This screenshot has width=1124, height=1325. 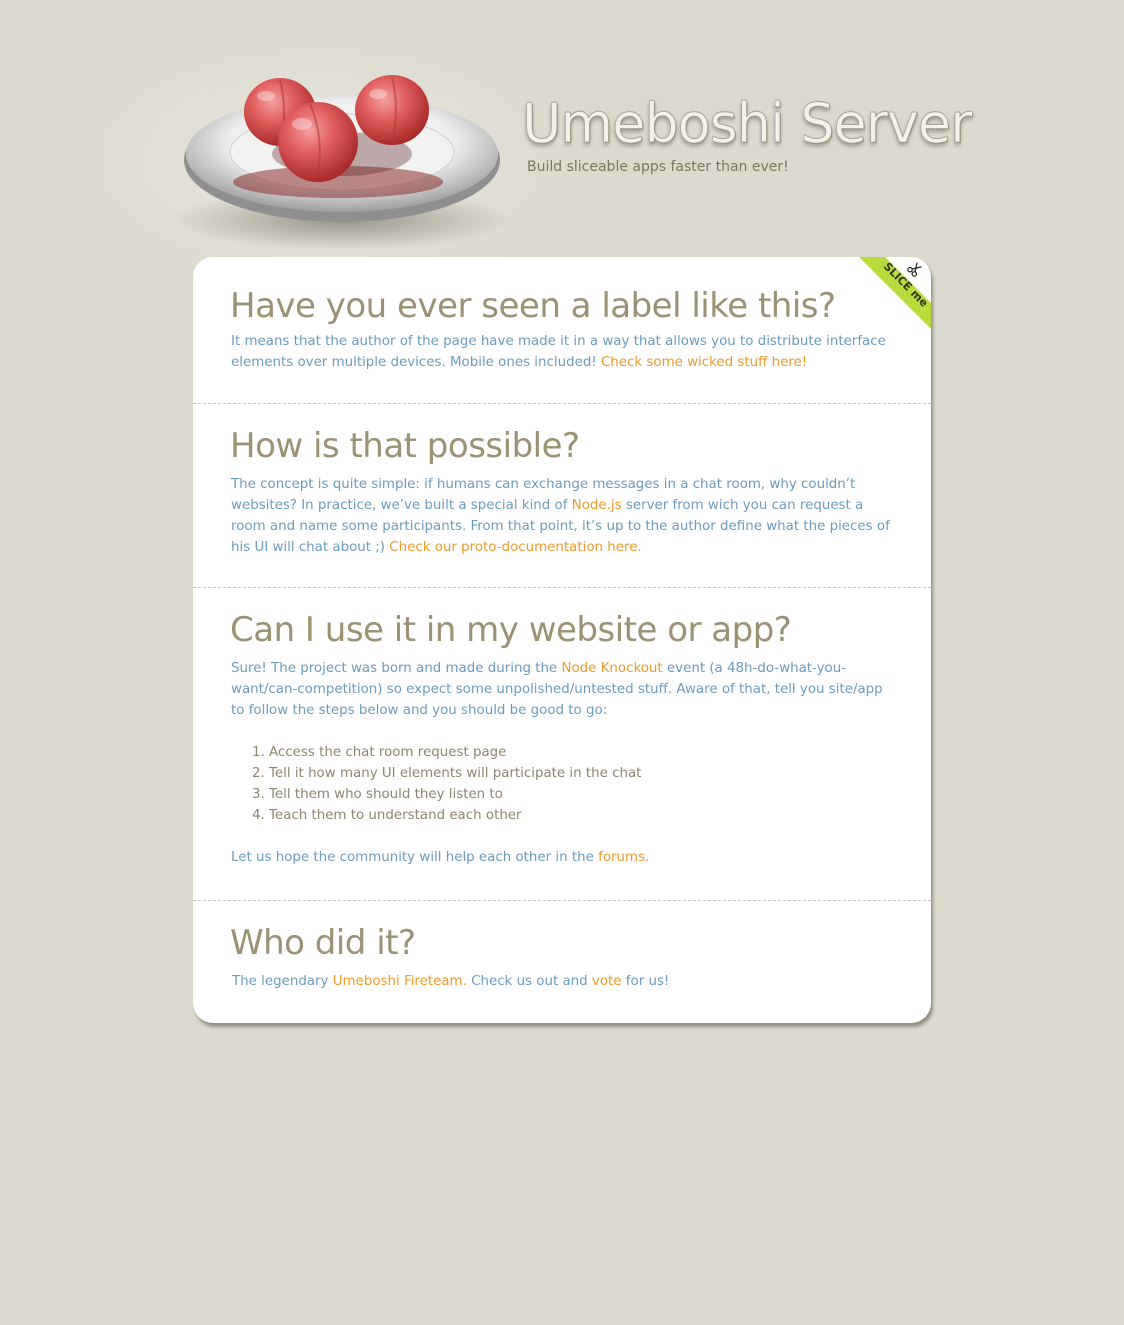 What do you see at coordinates (405, 446) in the screenshot?
I see `section-heading: How is that possible?` at bounding box center [405, 446].